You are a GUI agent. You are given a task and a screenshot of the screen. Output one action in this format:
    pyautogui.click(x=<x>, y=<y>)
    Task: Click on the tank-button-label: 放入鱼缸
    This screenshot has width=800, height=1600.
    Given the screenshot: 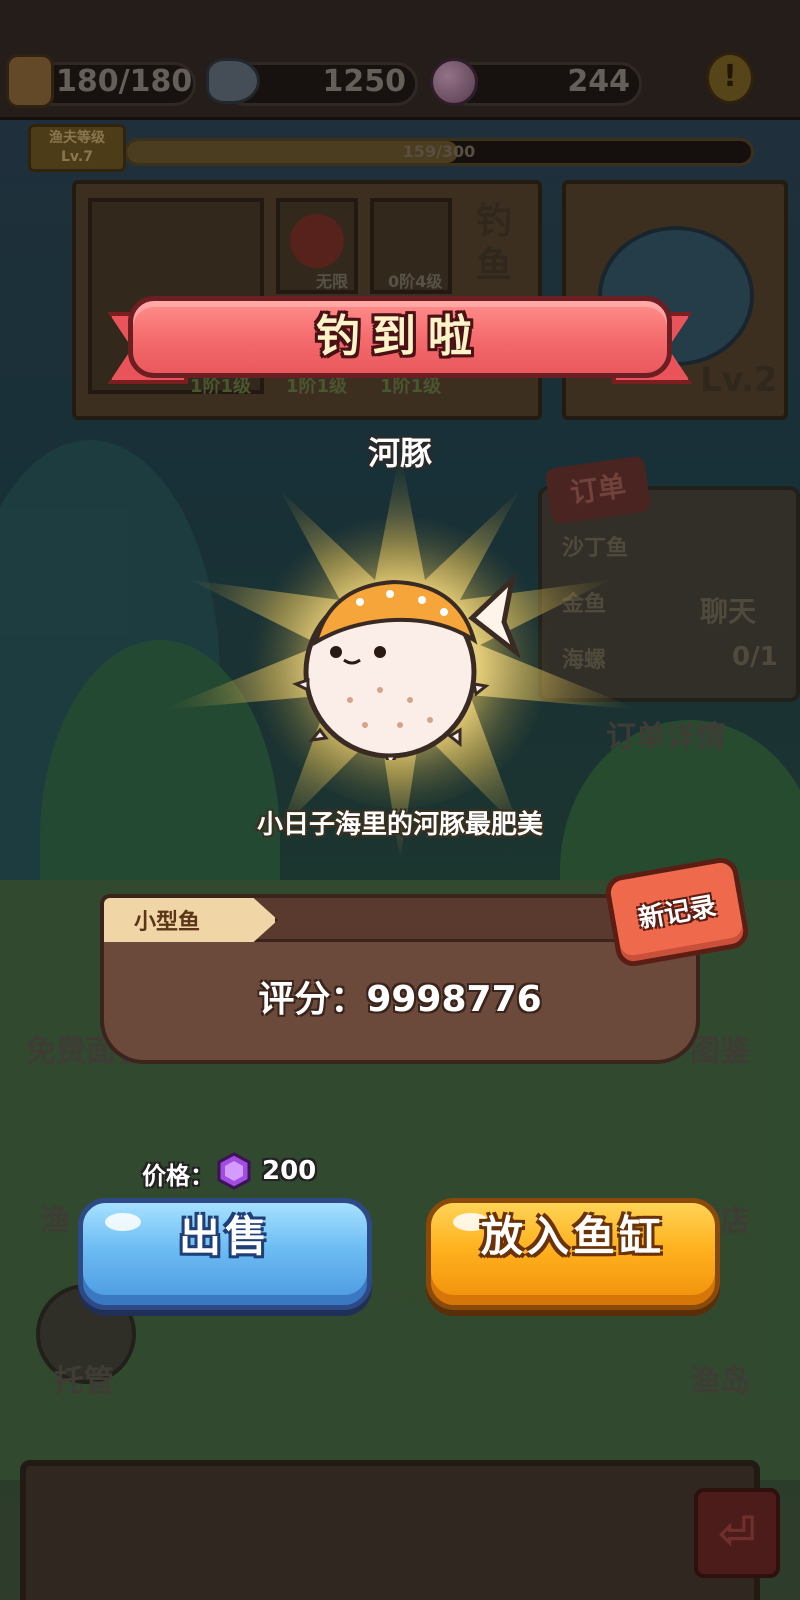 What is the action you would take?
    pyautogui.click(x=572, y=1236)
    